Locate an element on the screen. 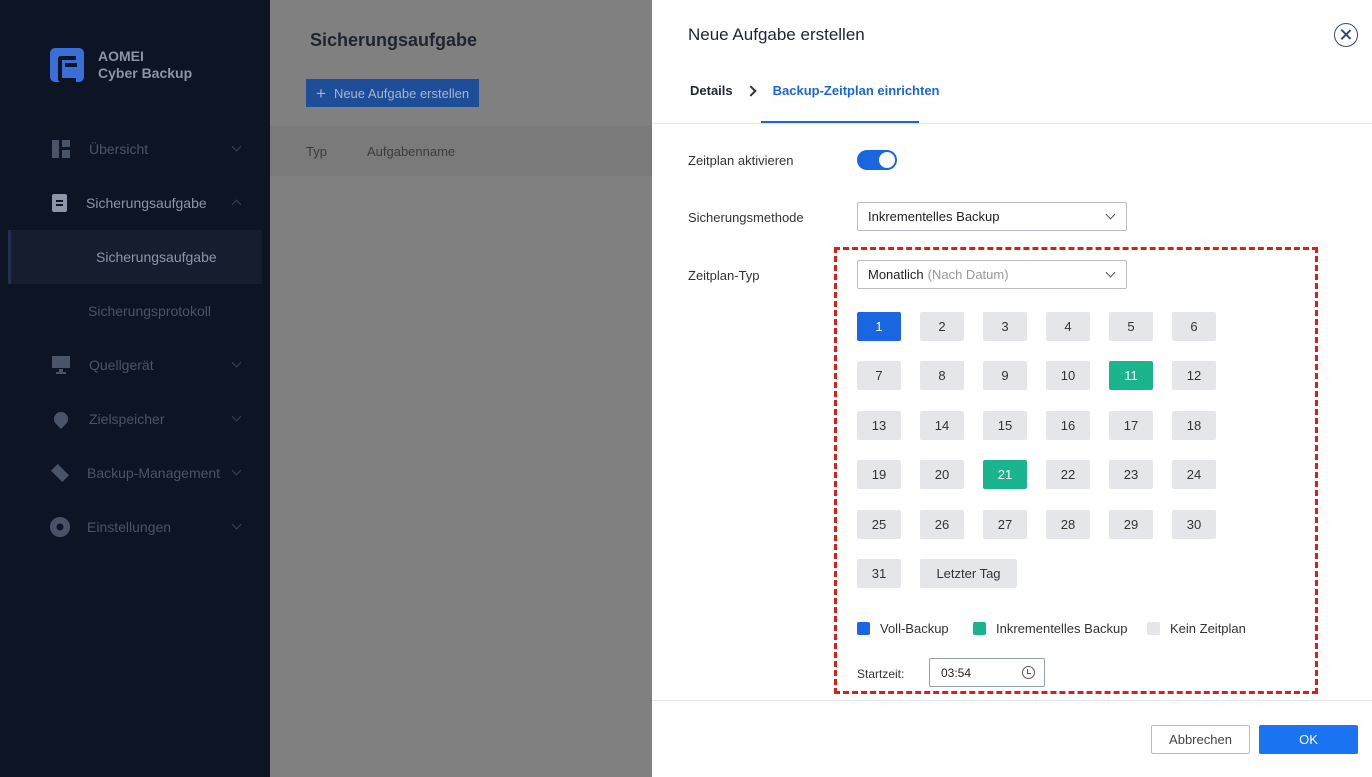 The width and height of the screenshot is (1372, 777). sidebar-item-backup-management: Backup-Management is located at coordinates (135, 473).